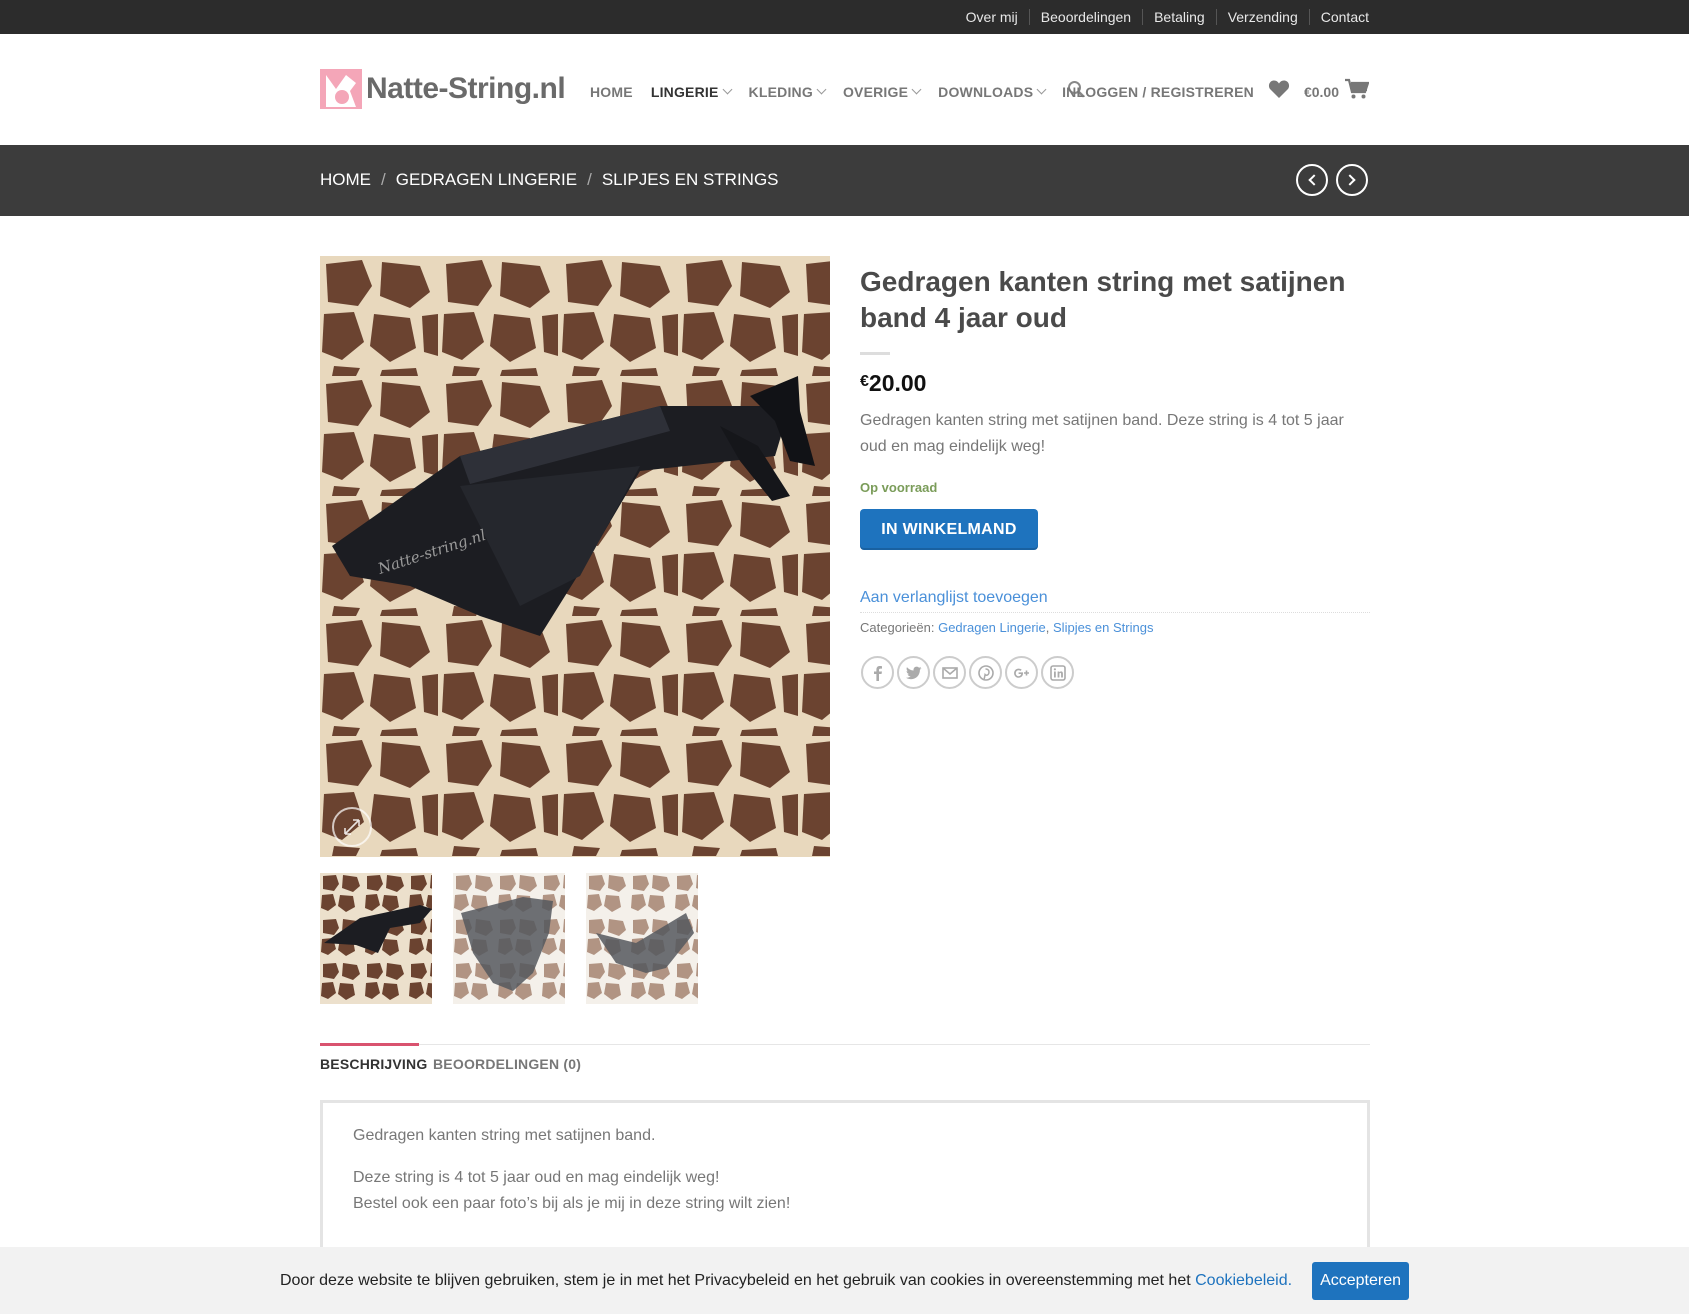 The image size is (1689, 1314). What do you see at coordinates (1262, 17) in the screenshot?
I see `top-link-verzending: Verzending` at bounding box center [1262, 17].